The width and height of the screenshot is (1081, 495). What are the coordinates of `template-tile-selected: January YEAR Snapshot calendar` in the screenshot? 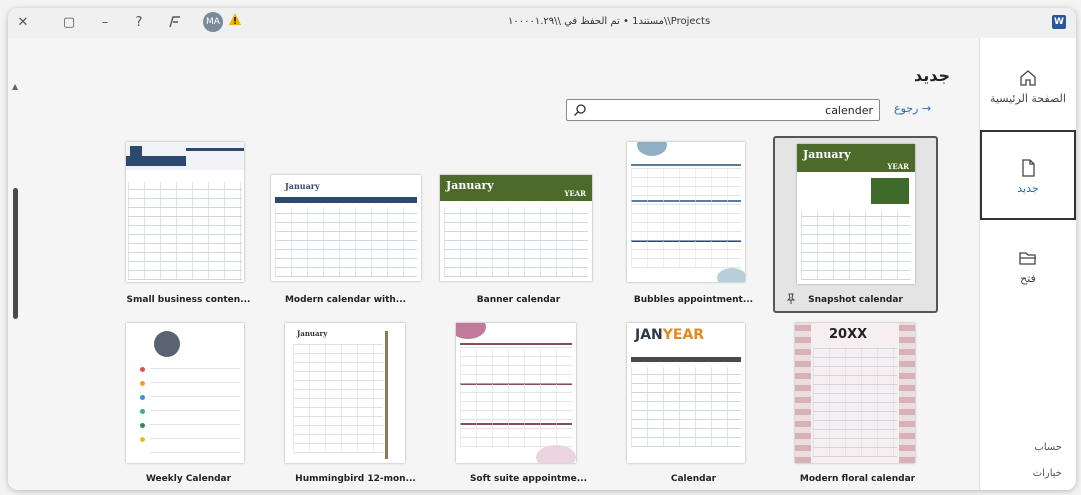 It's located at (855, 224).